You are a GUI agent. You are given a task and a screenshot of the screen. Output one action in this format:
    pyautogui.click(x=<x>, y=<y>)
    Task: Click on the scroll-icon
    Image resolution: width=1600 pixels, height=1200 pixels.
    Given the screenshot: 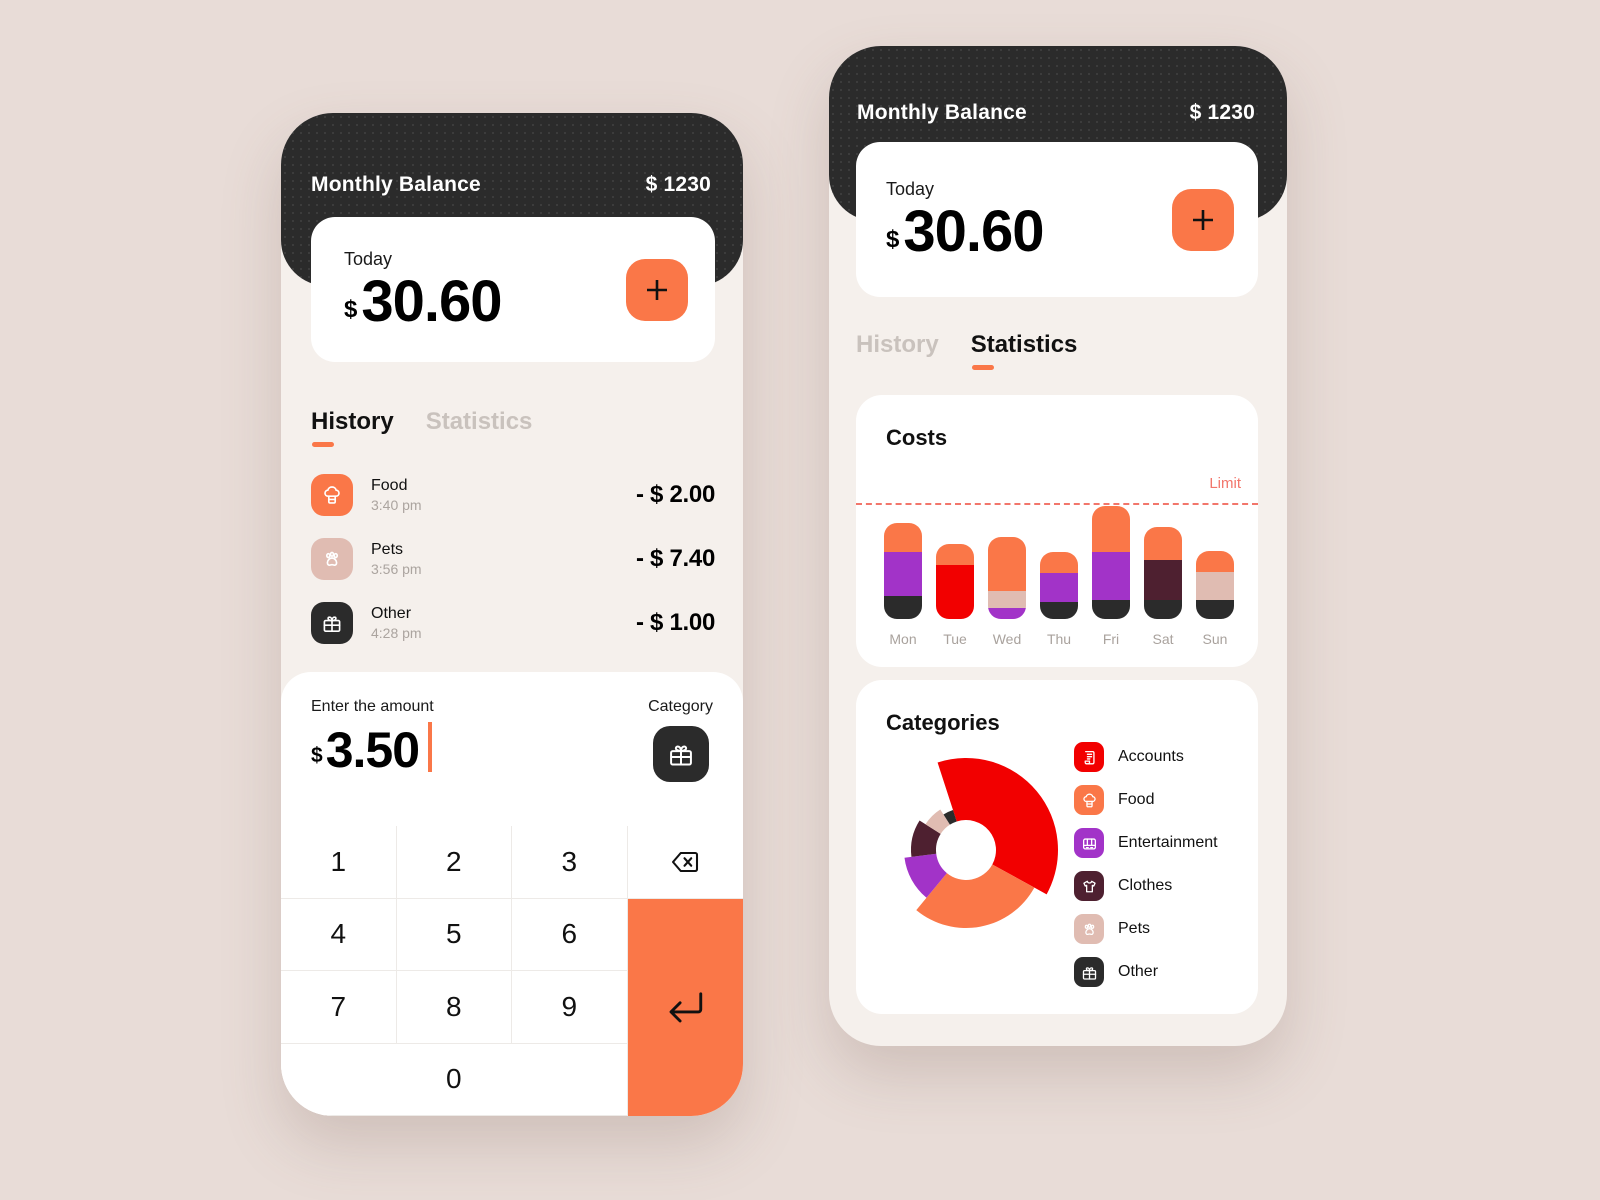 What is the action you would take?
    pyautogui.click(x=1089, y=757)
    